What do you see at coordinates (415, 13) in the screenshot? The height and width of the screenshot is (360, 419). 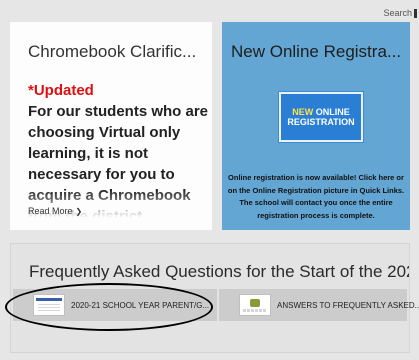 I see `search-icon` at bounding box center [415, 13].